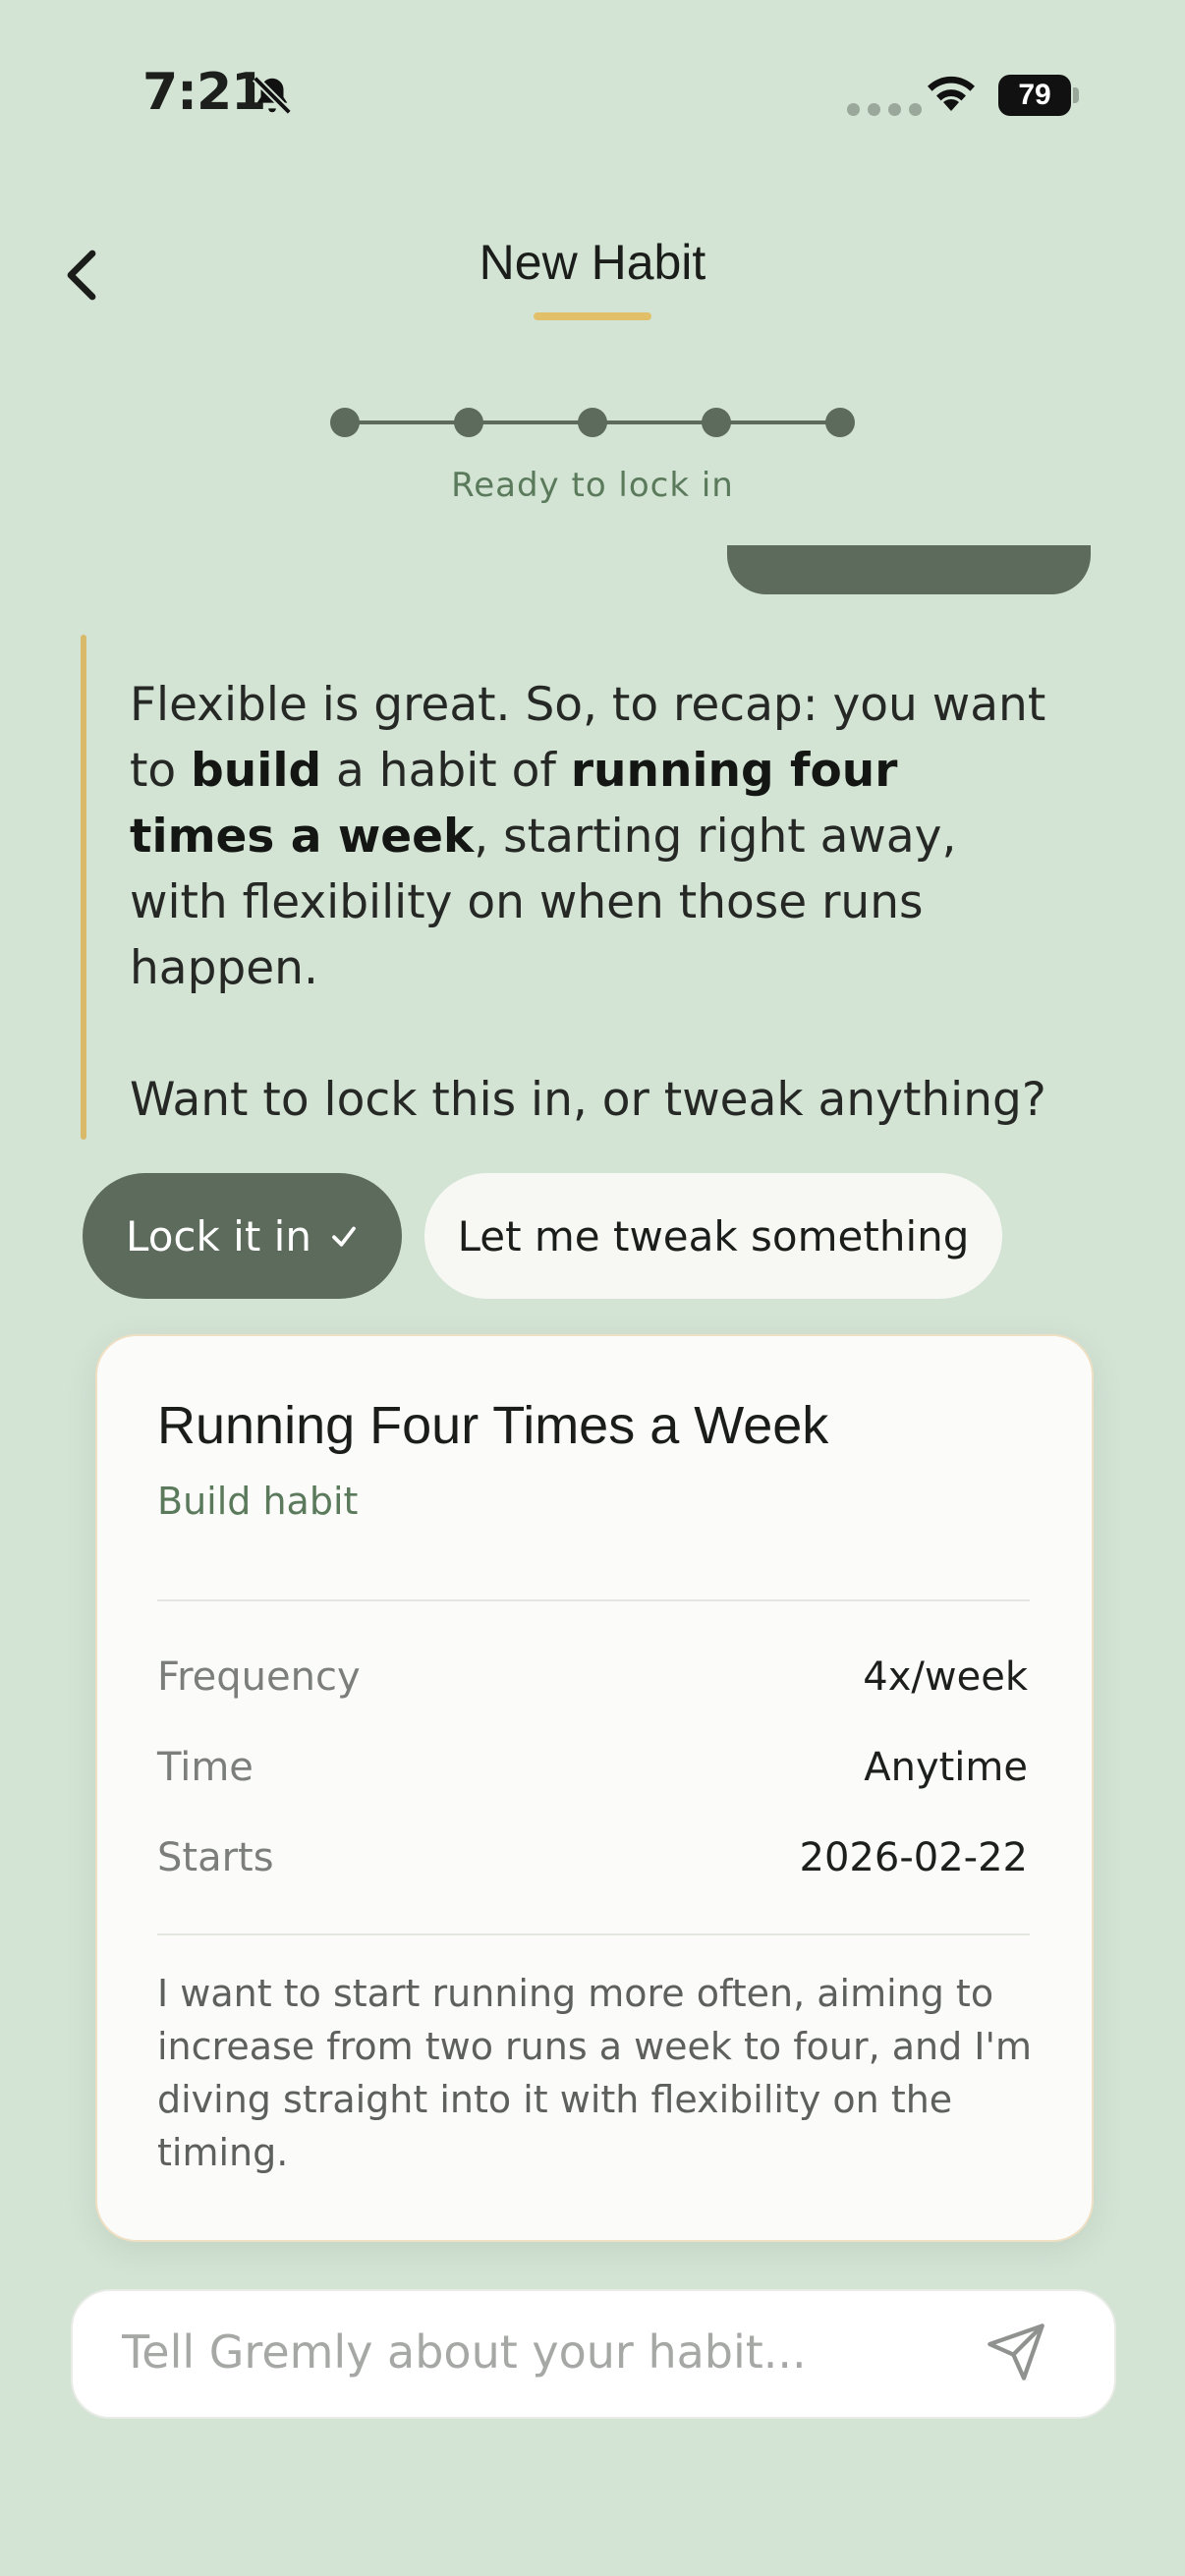  What do you see at coordinates (914, 1857) in the screenshot?
I see `starts-value: 2026-02-22` at bounding box center [914, 1857].